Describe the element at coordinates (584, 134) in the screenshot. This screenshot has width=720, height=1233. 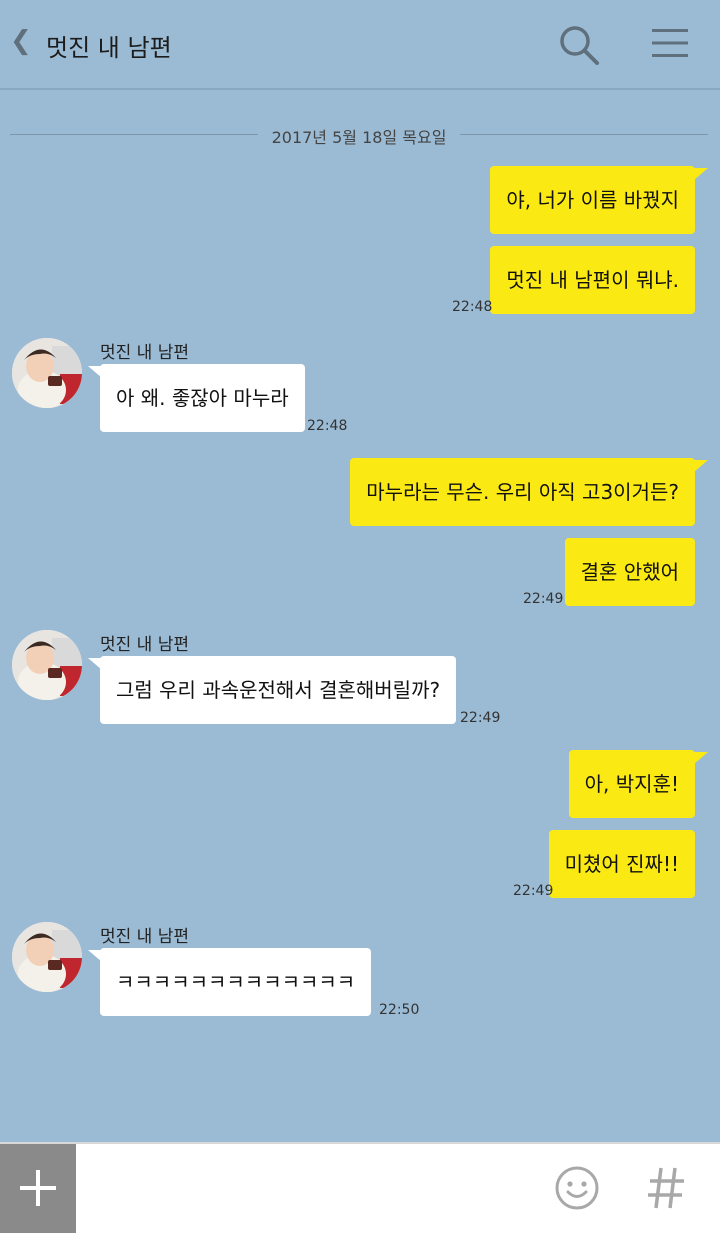
I see `divider` at that location.